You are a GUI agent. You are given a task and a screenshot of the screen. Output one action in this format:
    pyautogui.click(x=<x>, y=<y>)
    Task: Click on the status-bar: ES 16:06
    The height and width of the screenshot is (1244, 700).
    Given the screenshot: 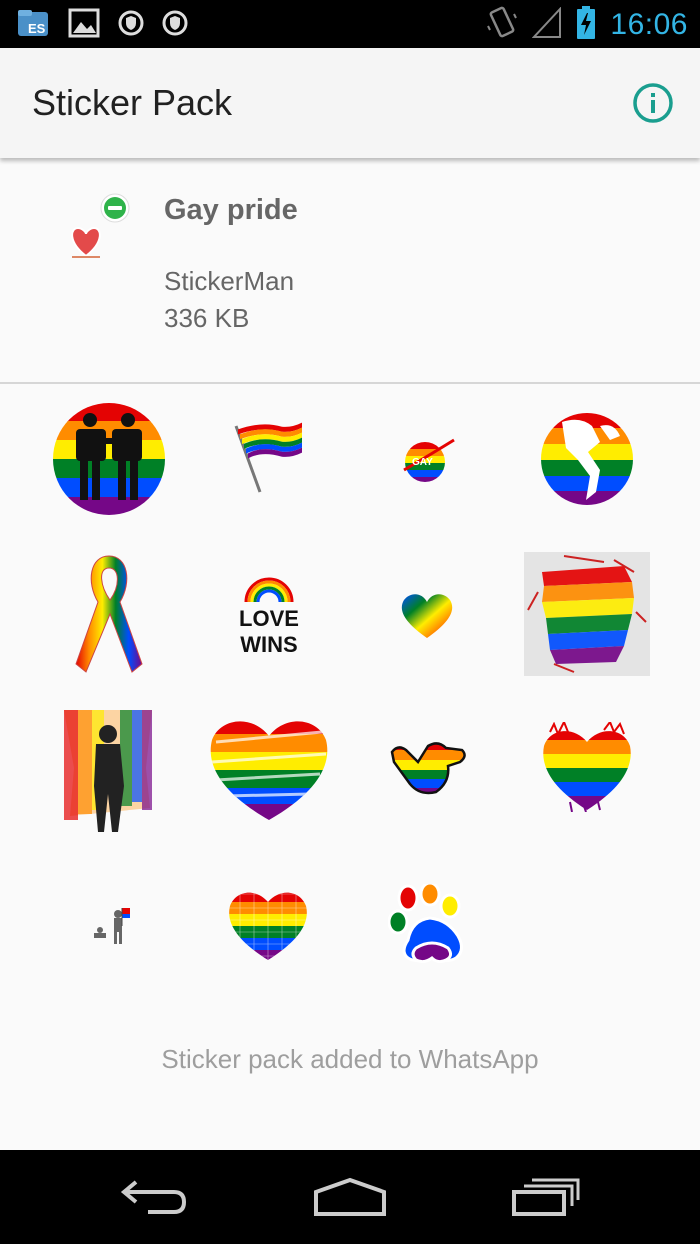 What is the action you would take?
    pyautogui.click(x=350, y=24)
    